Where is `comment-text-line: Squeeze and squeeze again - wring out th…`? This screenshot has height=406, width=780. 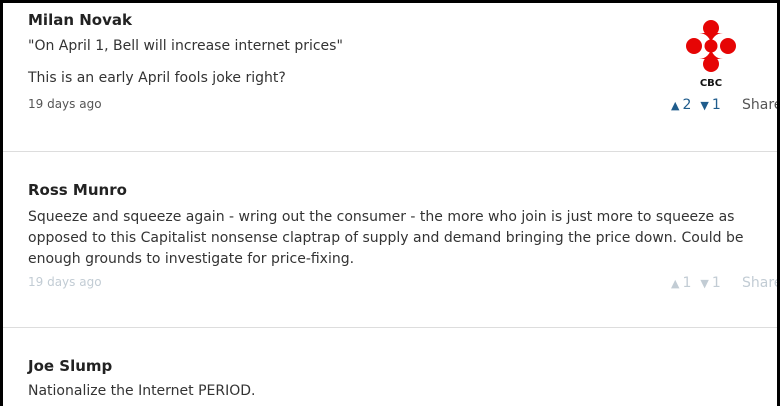 comment-text-line: Squeeze and squeeze again - wring out th… is located at coordinates (381, 217).